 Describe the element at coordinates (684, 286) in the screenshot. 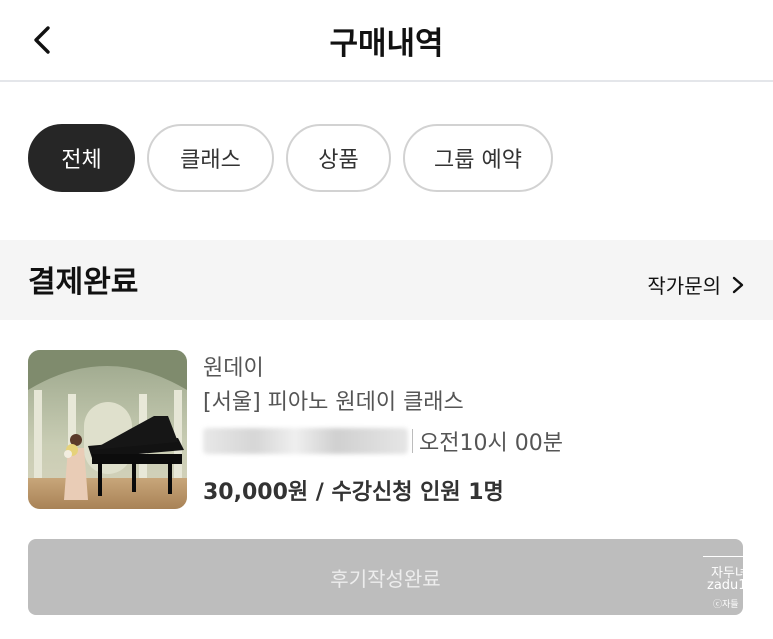

I see `artist-inquiry-label: 작가문의` at that location.